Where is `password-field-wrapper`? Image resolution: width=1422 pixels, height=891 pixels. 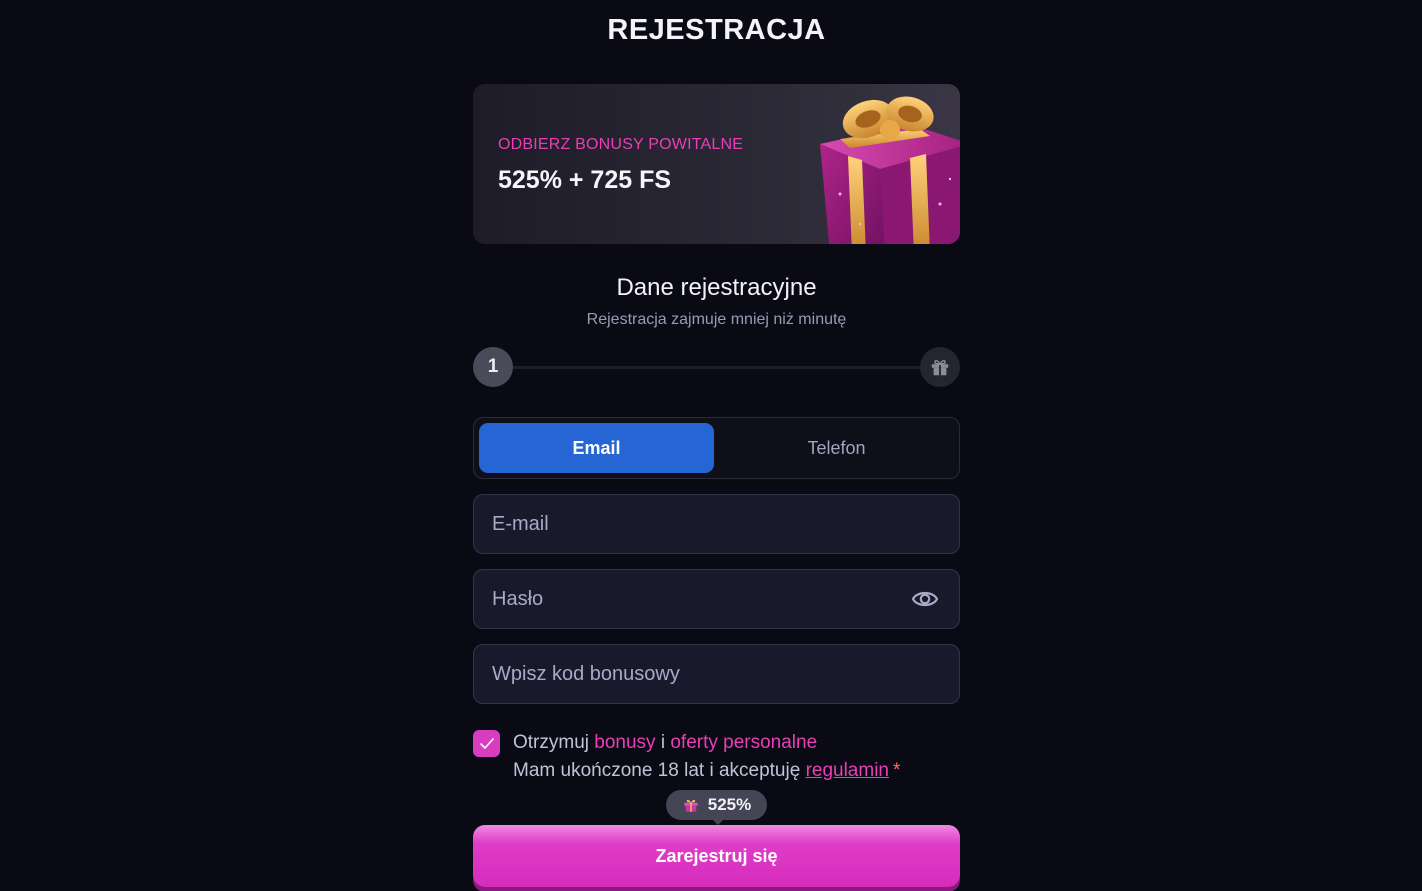
password-field-wrapper is located at coordinates (716, 599).